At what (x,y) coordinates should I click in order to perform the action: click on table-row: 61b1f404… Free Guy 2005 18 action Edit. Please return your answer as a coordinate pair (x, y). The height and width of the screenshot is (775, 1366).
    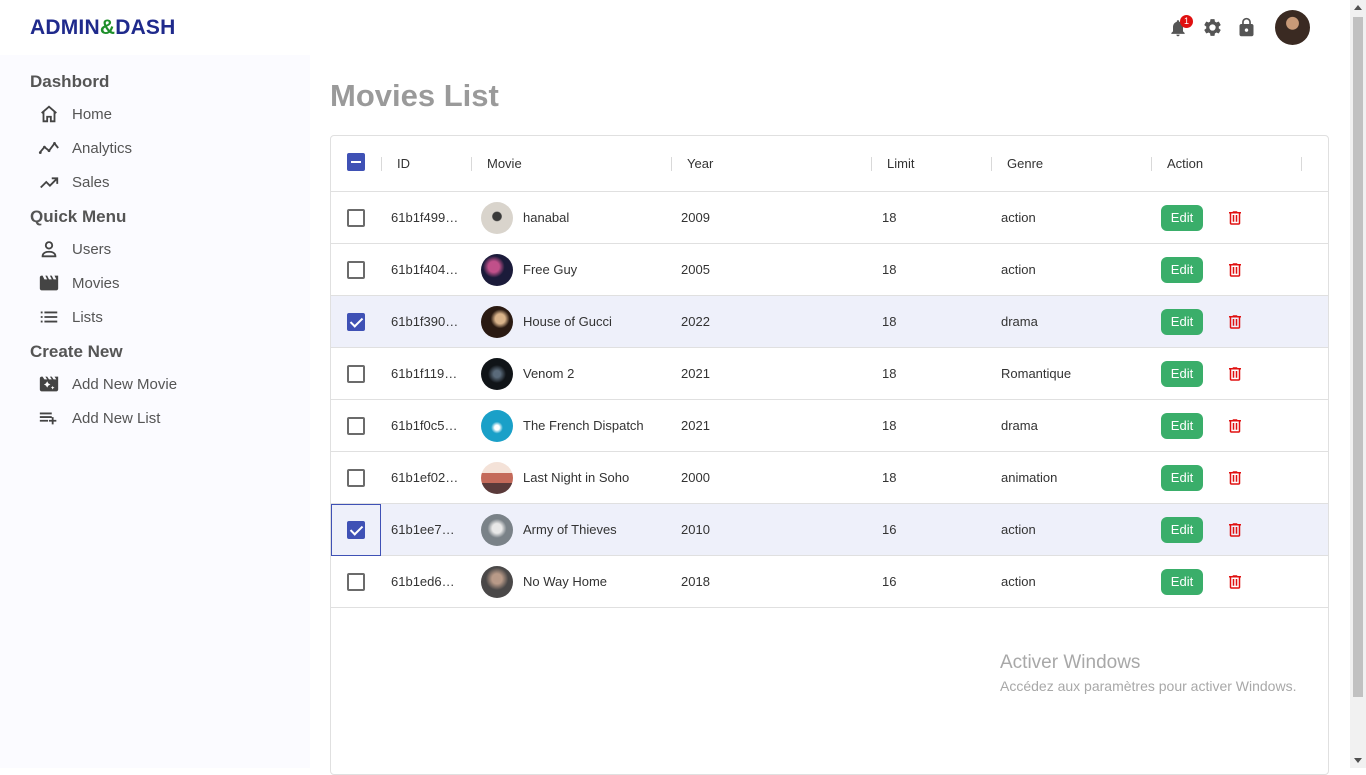
    Looking at the image, I should click on (829, 270).